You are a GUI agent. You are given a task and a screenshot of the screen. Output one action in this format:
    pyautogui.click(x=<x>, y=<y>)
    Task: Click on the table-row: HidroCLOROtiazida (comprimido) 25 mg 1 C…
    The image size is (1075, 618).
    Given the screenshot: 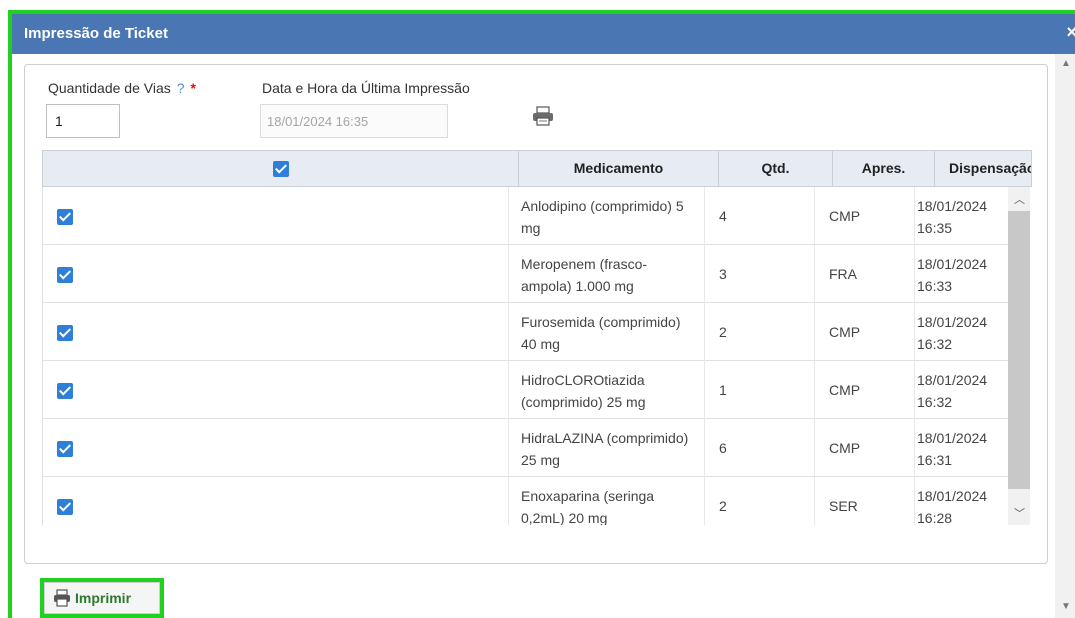 What is the action you would take?
    pyautogui.click(x=526, y=390)
    